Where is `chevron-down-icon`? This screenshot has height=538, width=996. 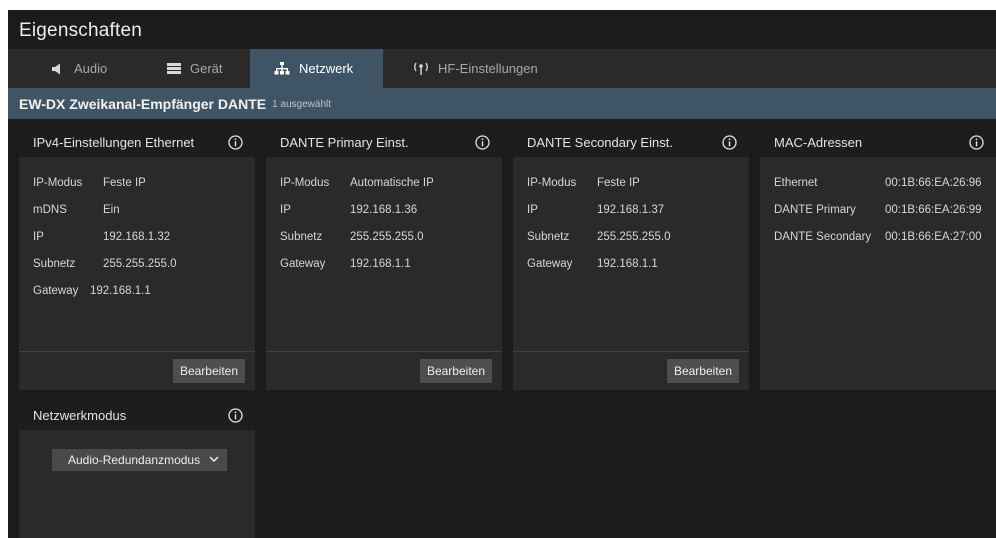 chevron-down-icon is located at coordinates (214, 459).